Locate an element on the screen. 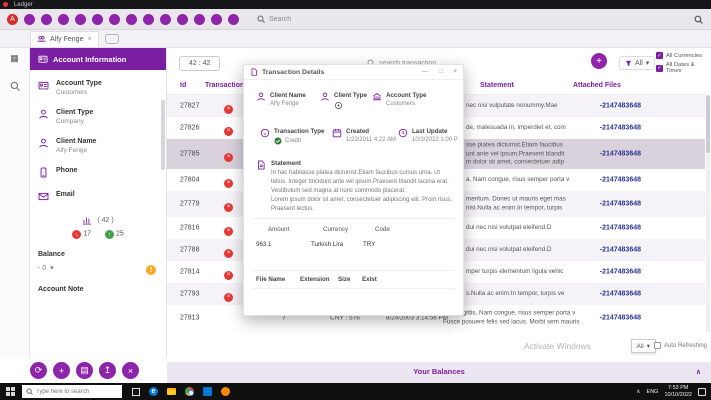  dialog-title-bar: Transaction Details — □ × is located at coordinates (353, 72).